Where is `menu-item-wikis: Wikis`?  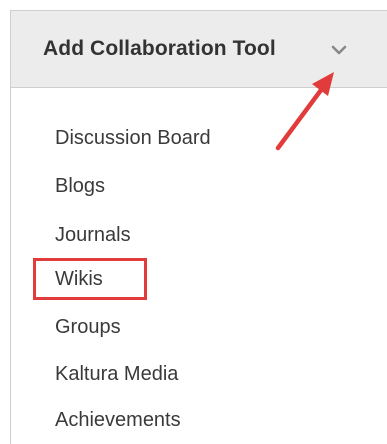 menu-item-wikis: Wikis is located at coordinates (79, 279).